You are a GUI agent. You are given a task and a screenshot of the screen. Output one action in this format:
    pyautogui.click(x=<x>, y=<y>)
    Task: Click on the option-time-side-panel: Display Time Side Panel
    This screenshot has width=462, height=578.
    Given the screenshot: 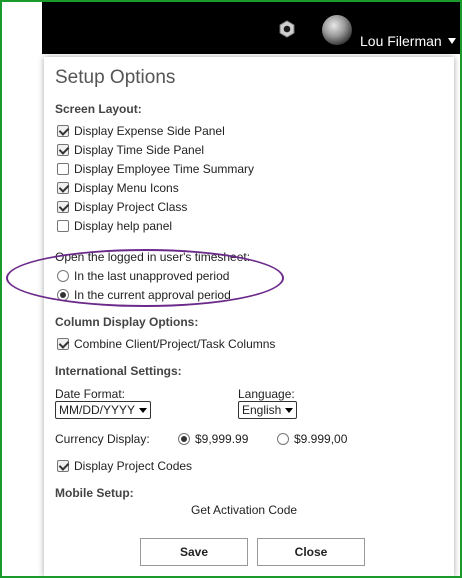 What is the action you would take?
    pyautogui.click(x=130, y=150)
    